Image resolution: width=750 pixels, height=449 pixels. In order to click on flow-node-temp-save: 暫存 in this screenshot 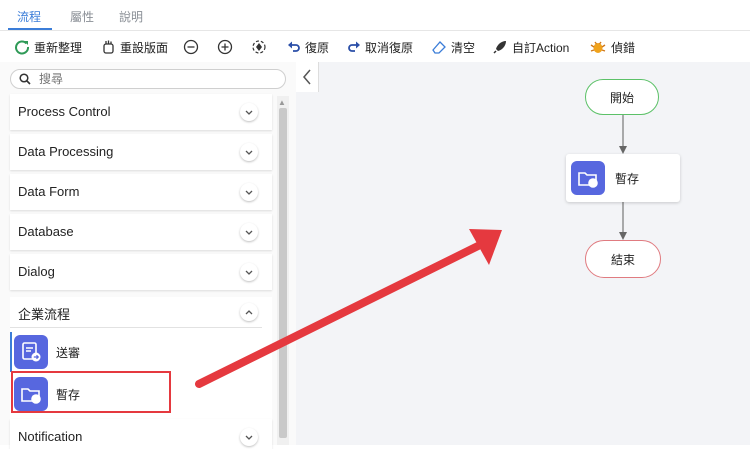, I will do `click(623, 178)`.